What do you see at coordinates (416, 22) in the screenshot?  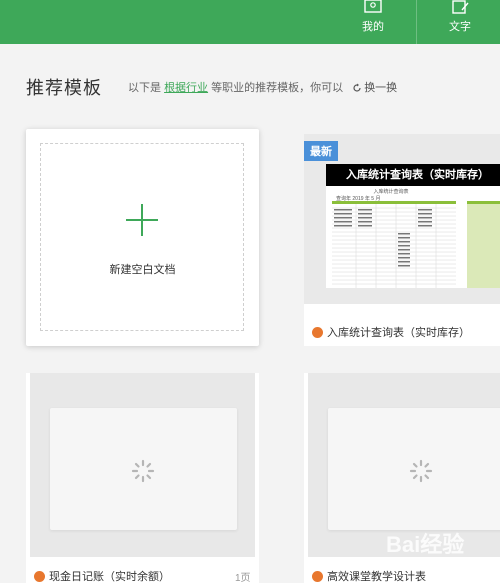 I see `tab-separator` at bounding box center [416, 22].